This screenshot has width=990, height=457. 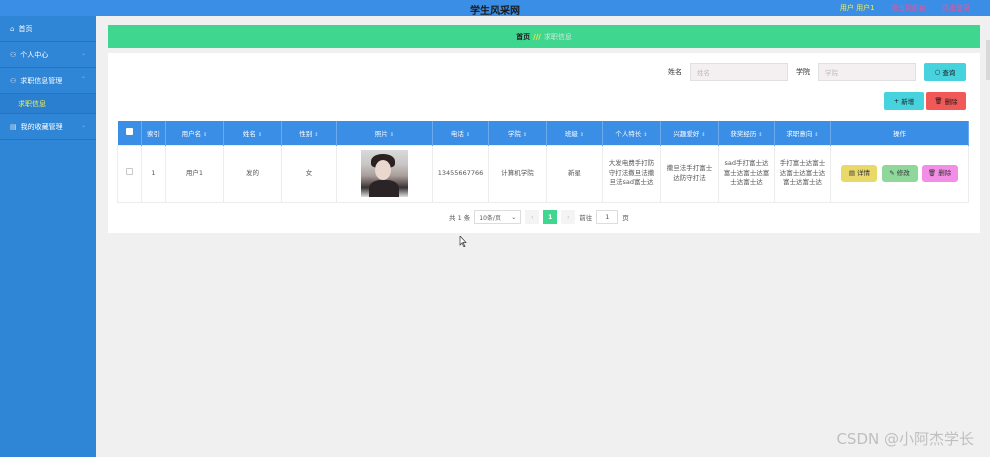 I want to click on add-button-label: 新增, so click(x=908, y=102).